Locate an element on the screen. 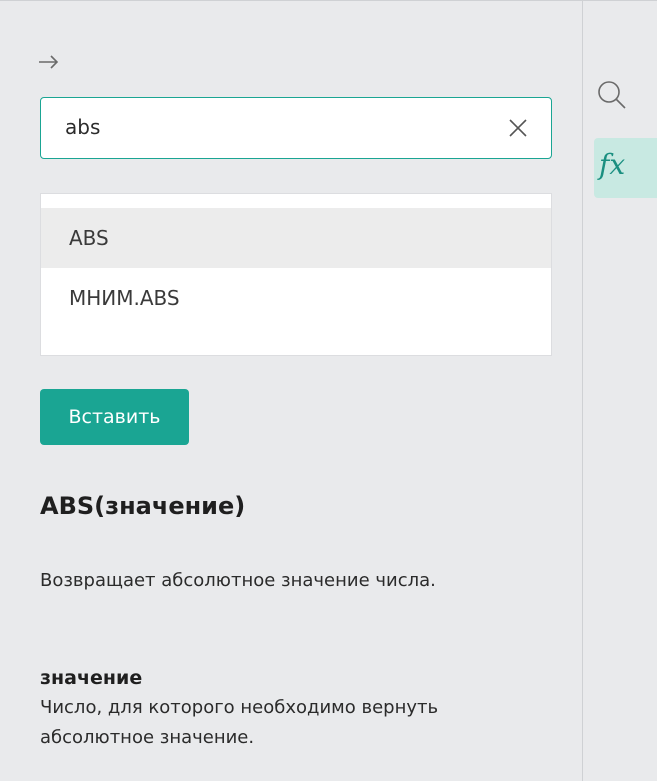  function-description: Возвращает абсолютное значение числа. is located at coordinates (238, 580).